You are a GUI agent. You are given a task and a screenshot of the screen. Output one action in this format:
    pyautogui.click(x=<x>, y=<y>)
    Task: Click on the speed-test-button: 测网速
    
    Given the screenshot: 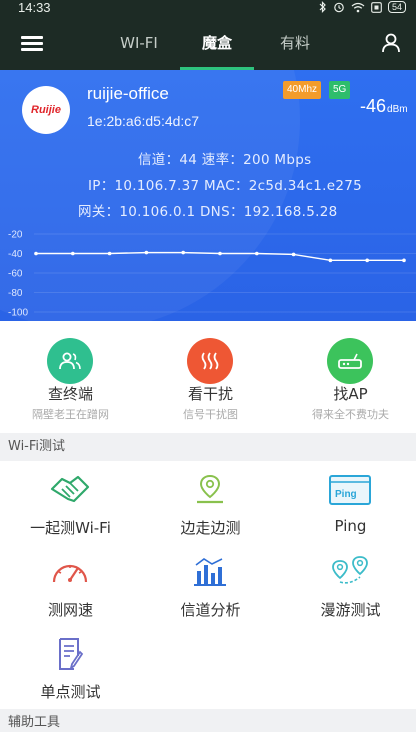 What is the action you would take?
    pyautogui.click(x=70, y=584)
    